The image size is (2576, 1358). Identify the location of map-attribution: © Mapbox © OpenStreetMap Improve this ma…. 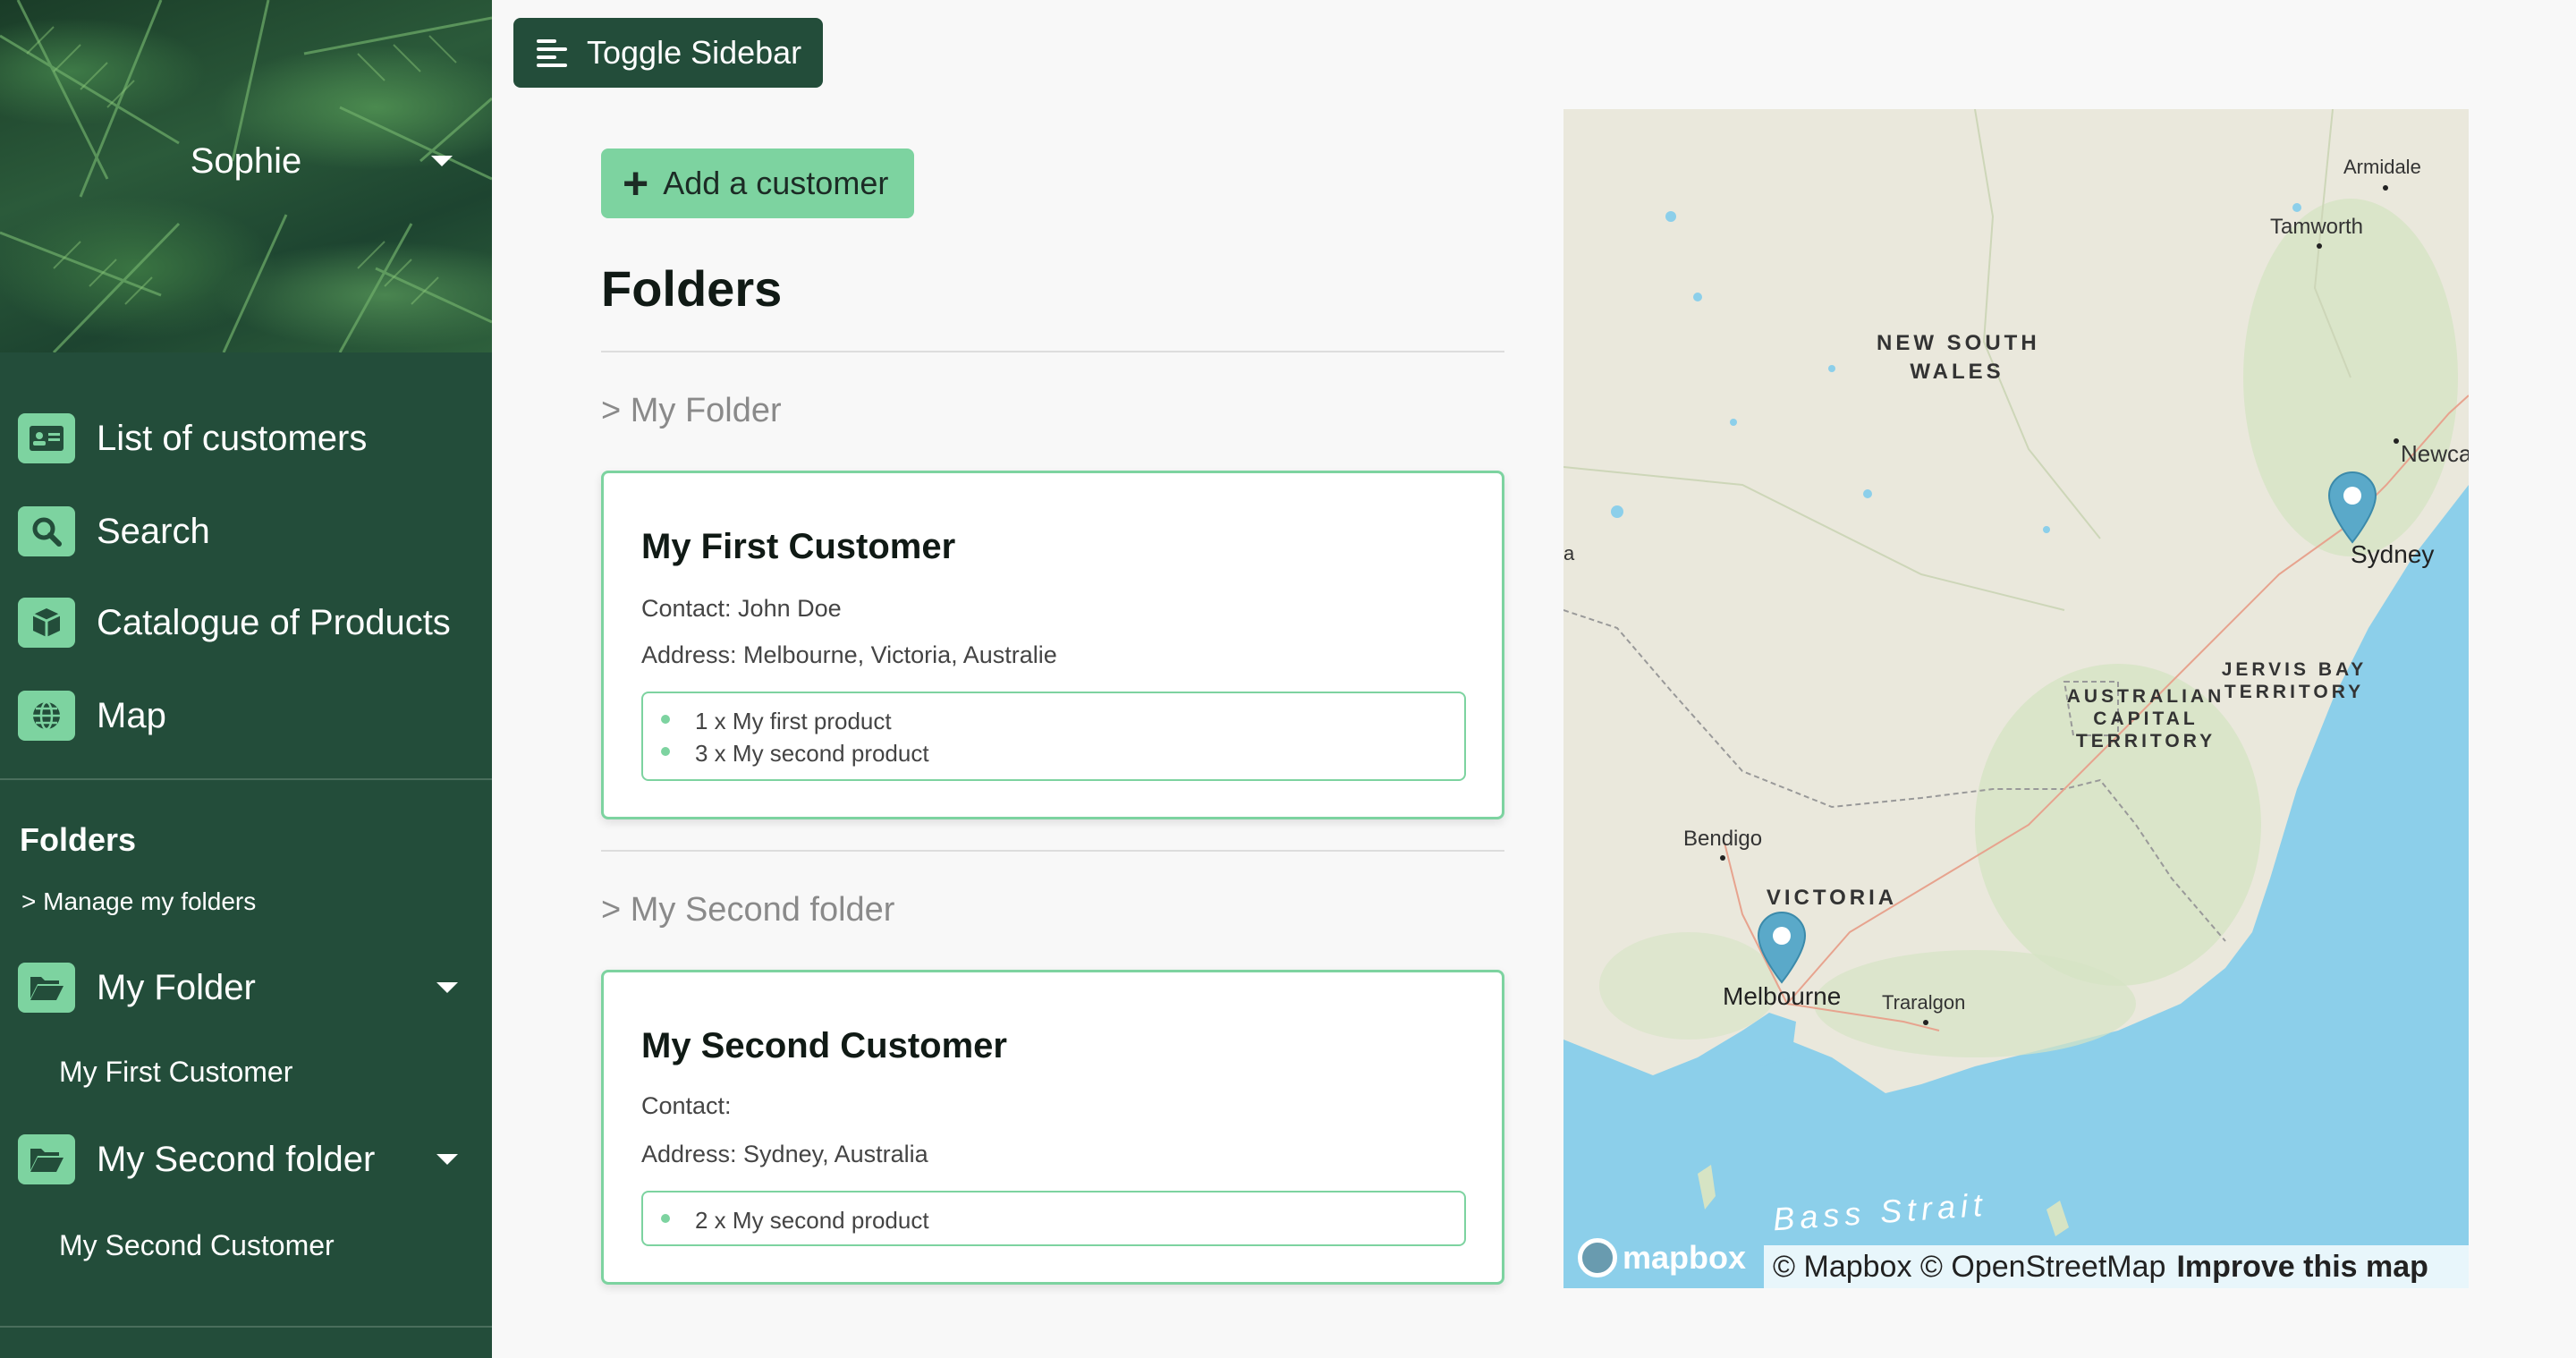
(2116, 1267).